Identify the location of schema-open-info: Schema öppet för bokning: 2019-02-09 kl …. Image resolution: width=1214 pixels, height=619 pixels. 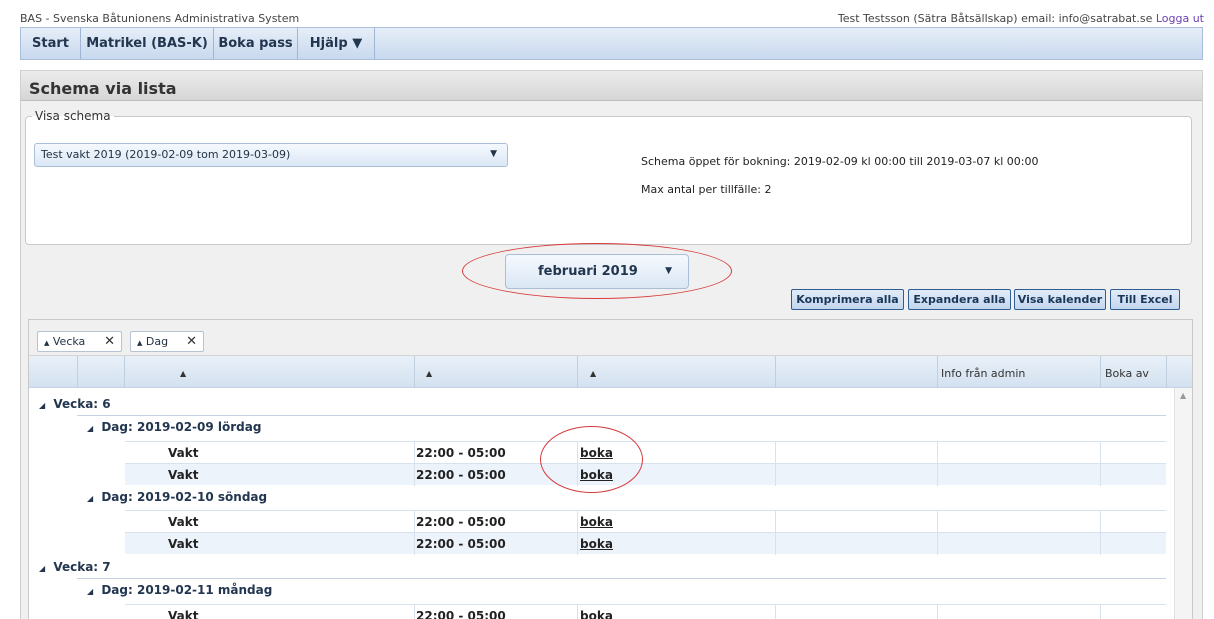
(840, 161).